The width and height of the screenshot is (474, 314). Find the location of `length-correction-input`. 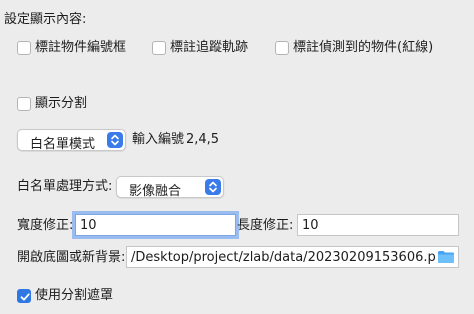

length-correction-input is located at coordinates (378, 225).